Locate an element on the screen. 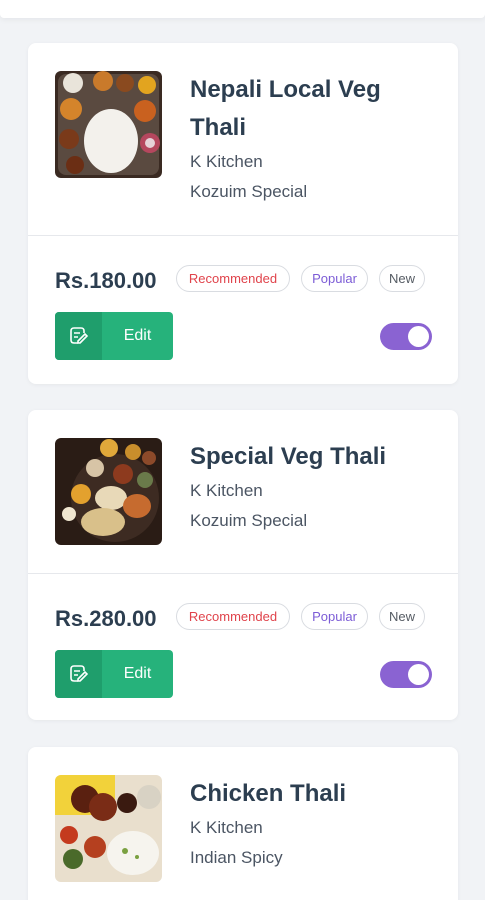 The height and width of the screenshot is (900, 485). item-title: Chicken Thali is located at coordinates (268, 793).